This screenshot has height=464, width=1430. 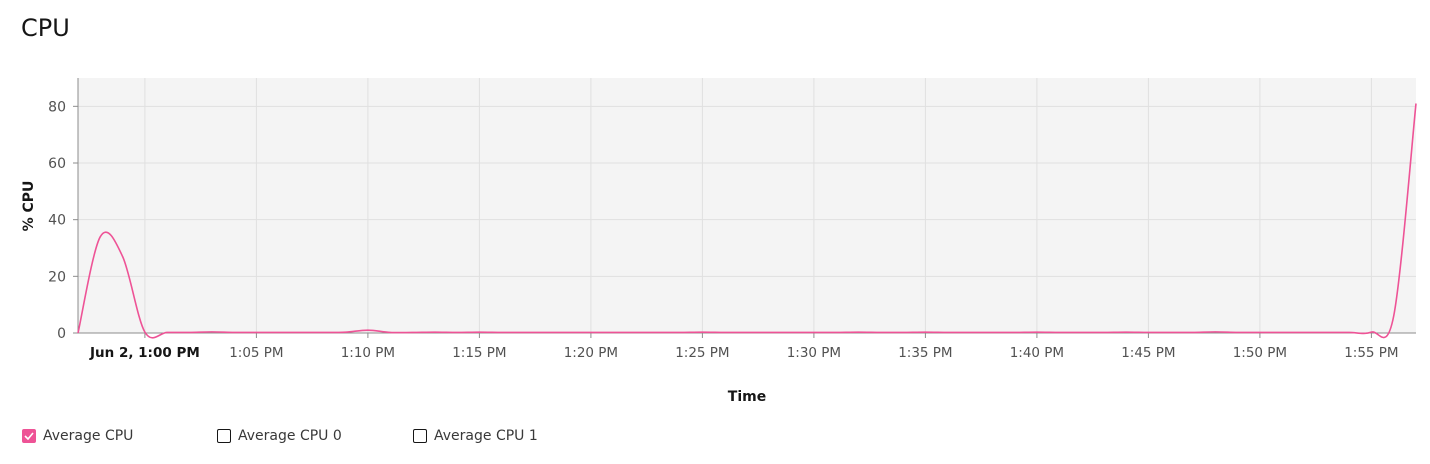 I want to click on legend-item-average-cpu-0: Average CPU 0, so click(x=279, y=436).